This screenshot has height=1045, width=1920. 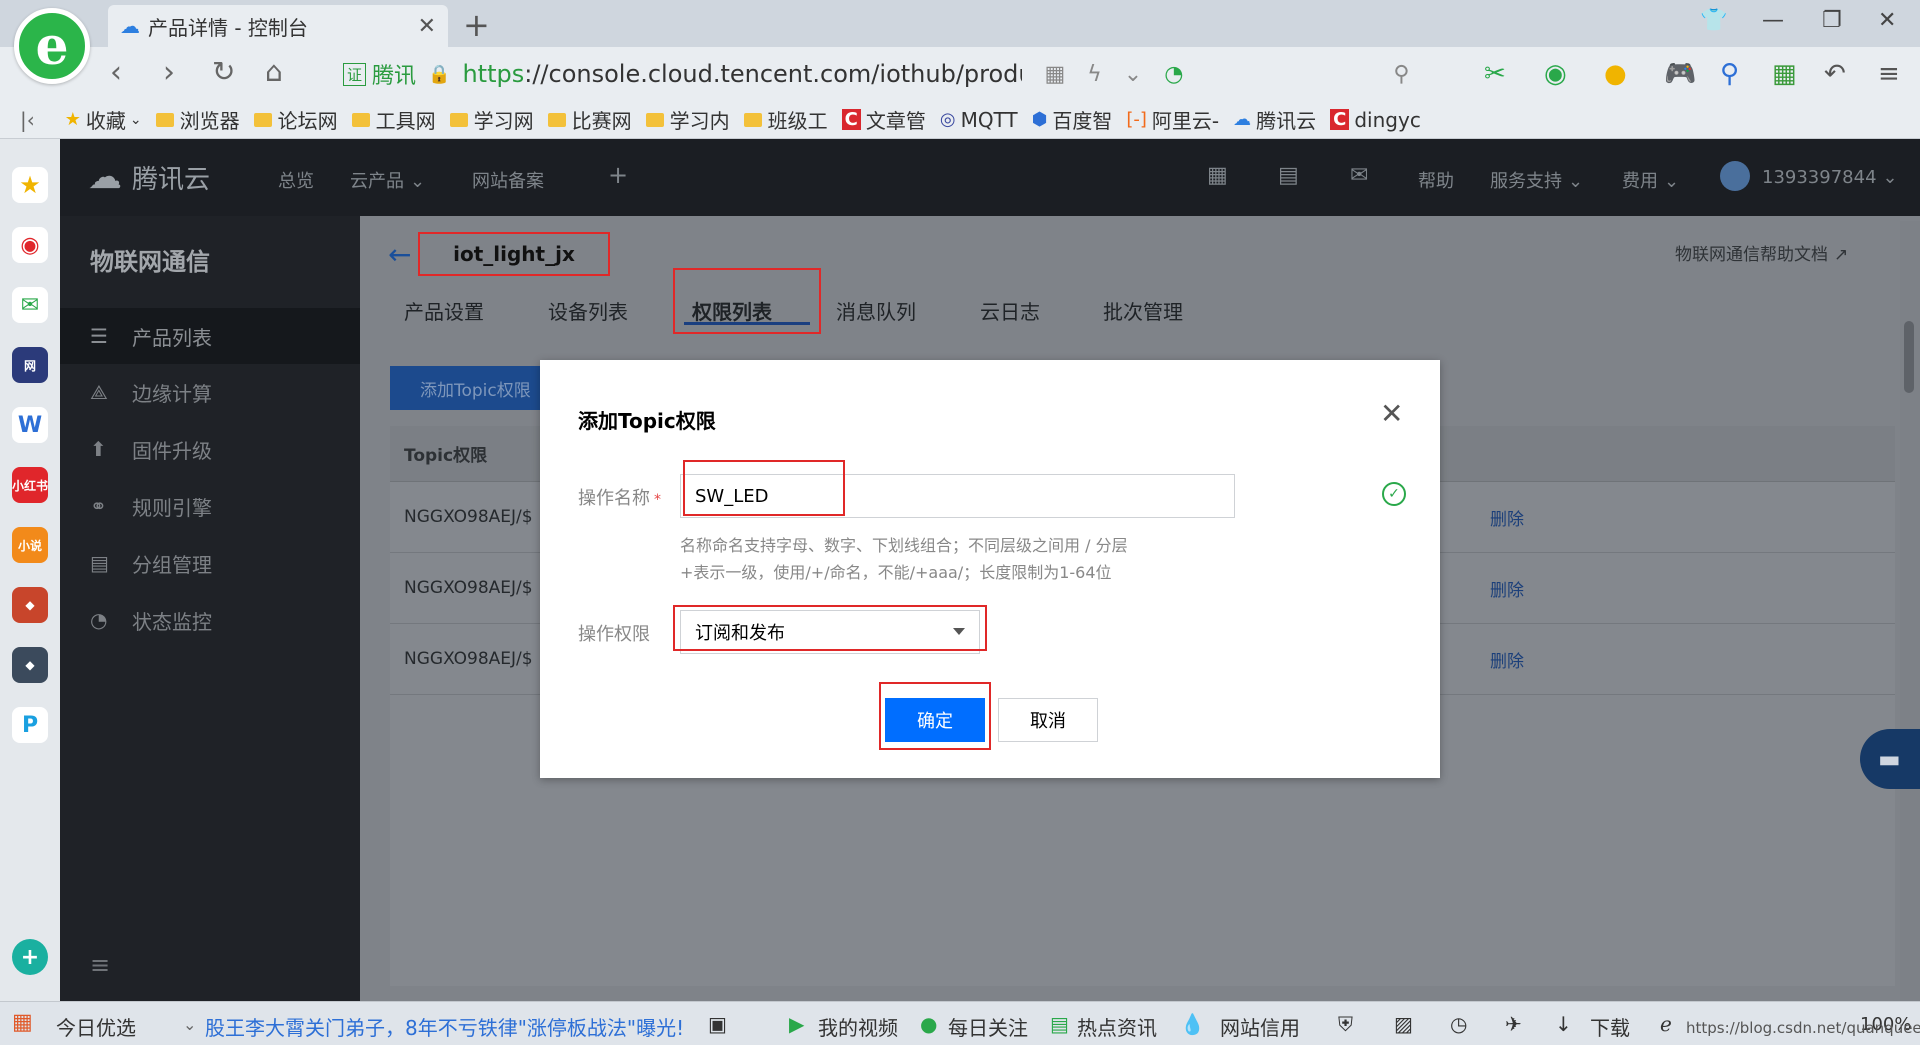 What do you see at coordinates (278, 26) in the screenshot?
I see `browser-tab-active: ☁ 产品详情 - 控制台 ✕` at bounding box center [278, 26].